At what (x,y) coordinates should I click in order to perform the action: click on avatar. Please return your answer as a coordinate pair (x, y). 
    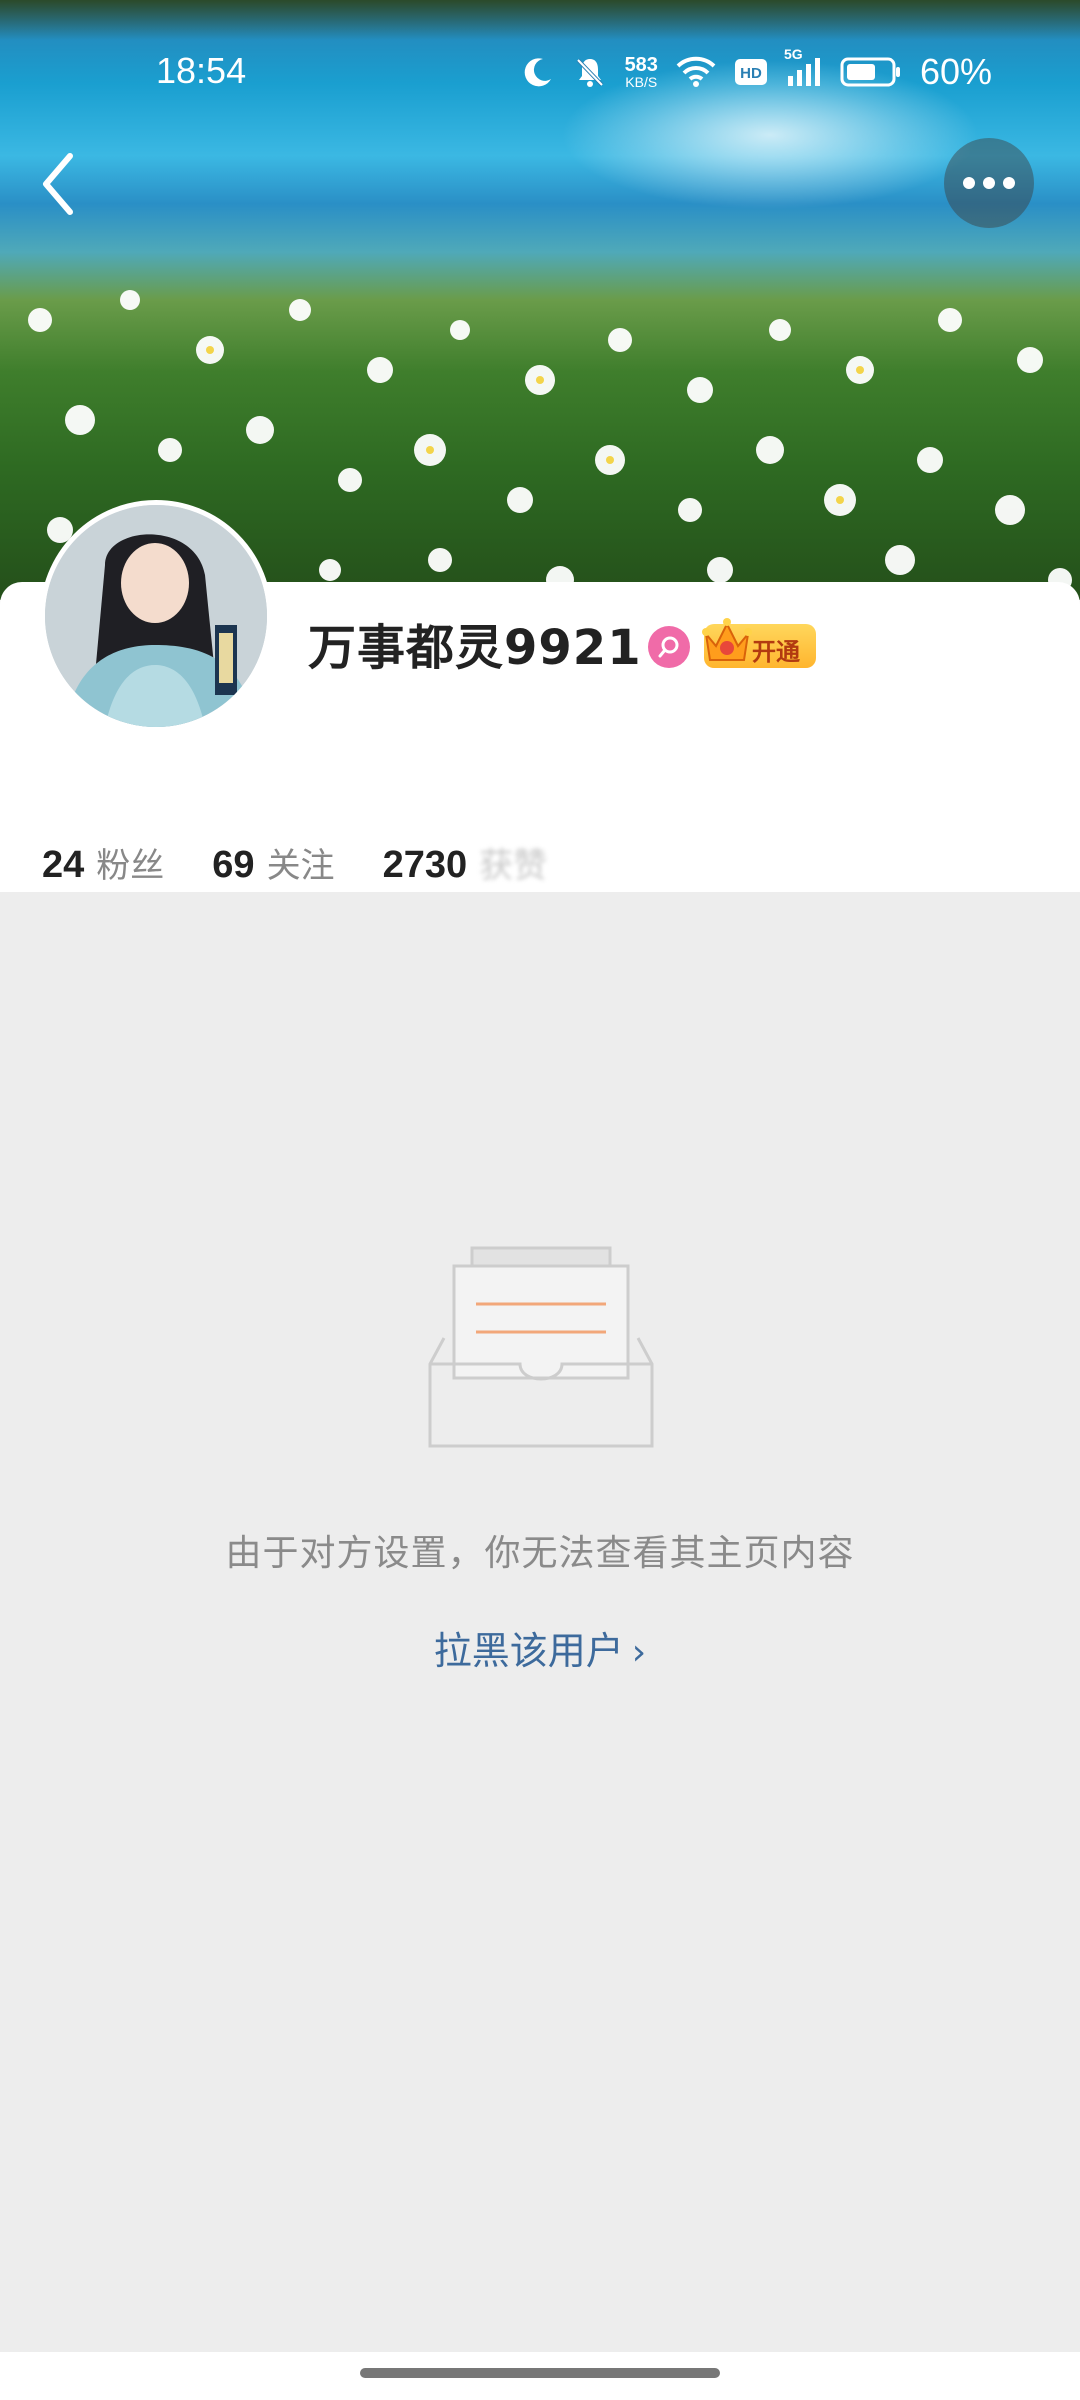
    Looking at the image, I should click on (156, 616).